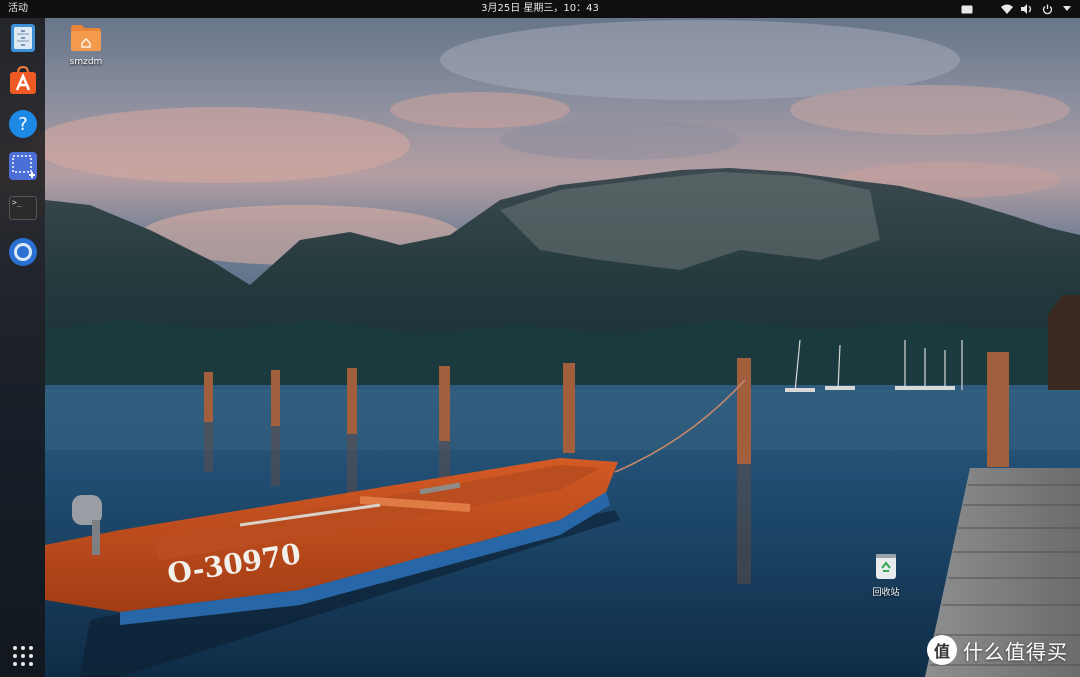 The width and height of the screenshot is (1080, 677). Describe the element at coordinates (942, 650) in the screenshot. I see `watermark-logo: 值` at that location.